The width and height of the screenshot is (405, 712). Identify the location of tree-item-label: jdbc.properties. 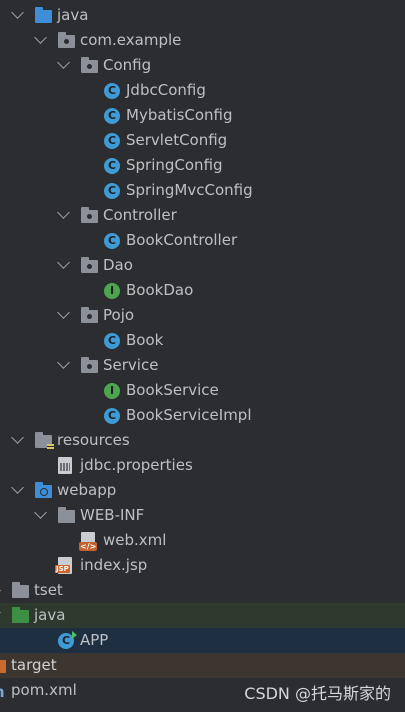
(136, 465).